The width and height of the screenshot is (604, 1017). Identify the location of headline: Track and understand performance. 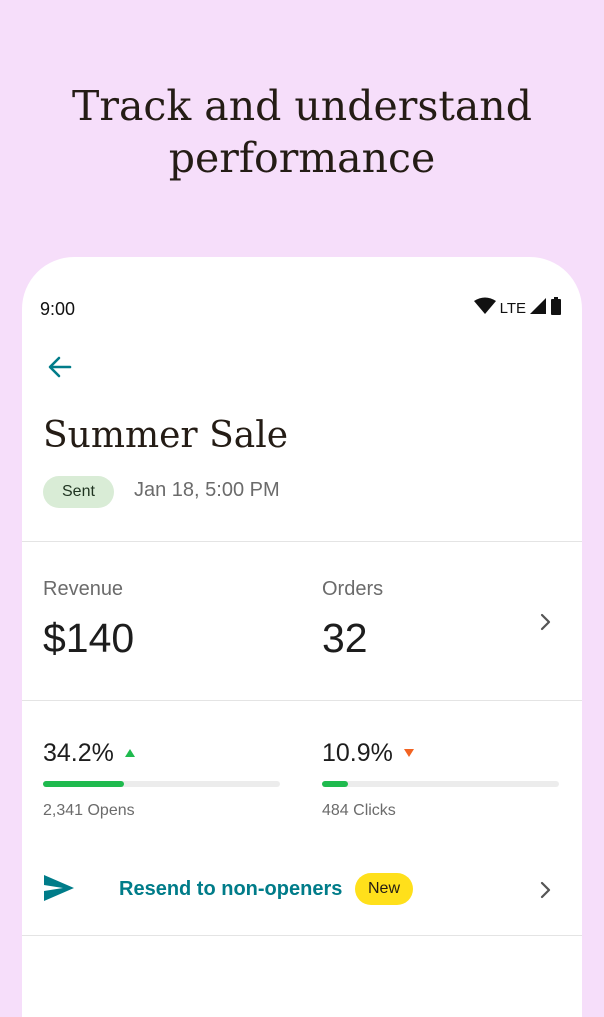
(302, 132).